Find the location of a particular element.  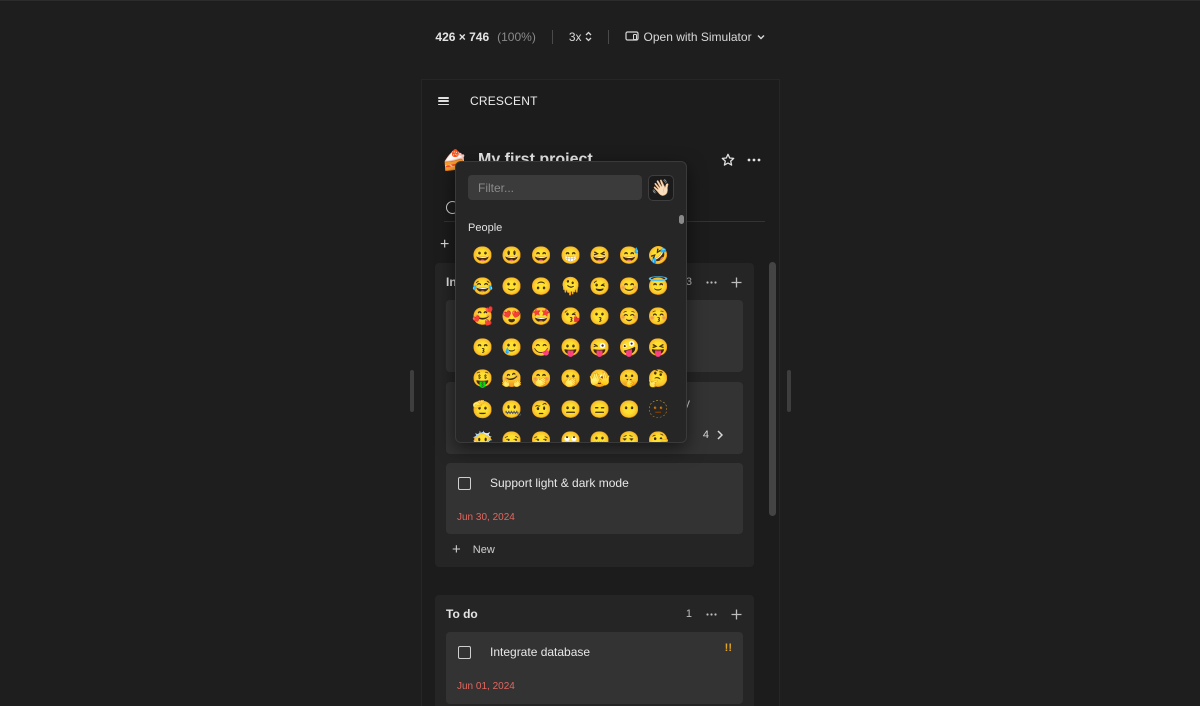

emoji-option: 😅 is located at coordinates (628, 255).